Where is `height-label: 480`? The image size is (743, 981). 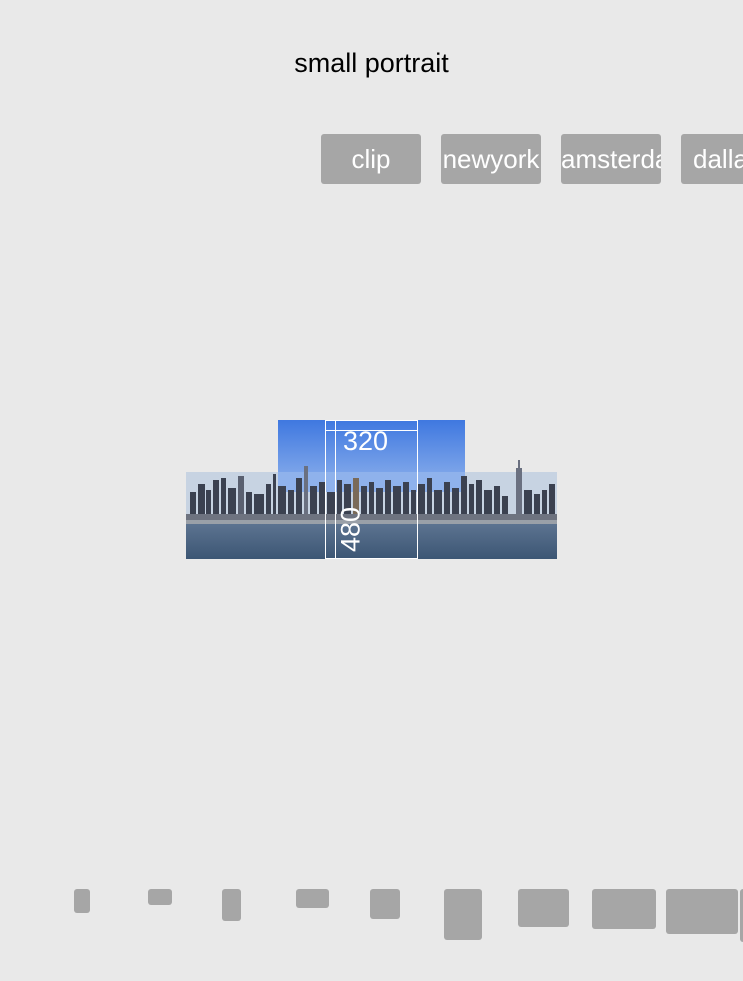
height-label: 480 is located at coordinates (350, 529).